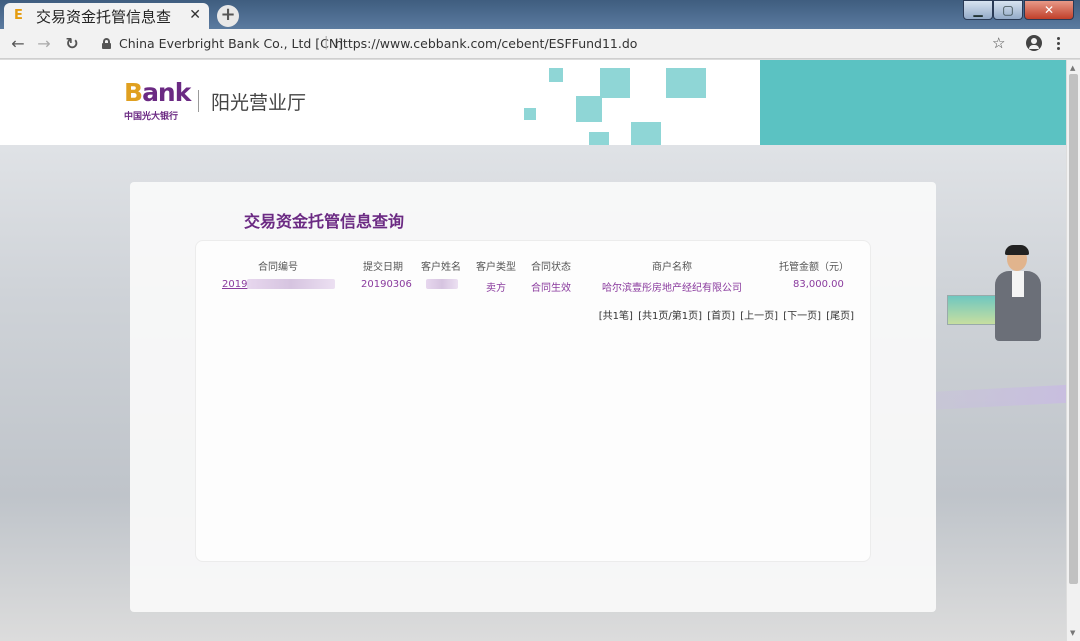 The image size is (1080, 641). What do you see at coordinates (759, 316) in the screenshot?
I see `pager-prev-link: [上一页]` at bounding box center [759, 316].